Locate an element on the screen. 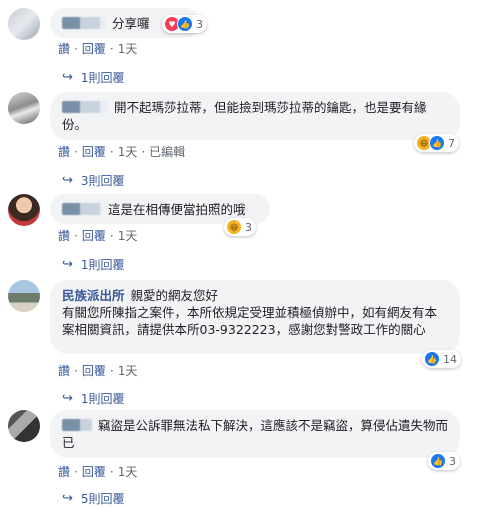 The image size is (479, 508). comment-bubble: 竊盜是公訴罪無法私下解決，這應該不是竊盜，算侵佔遺失物而已 is located at coordinates (255, 434).